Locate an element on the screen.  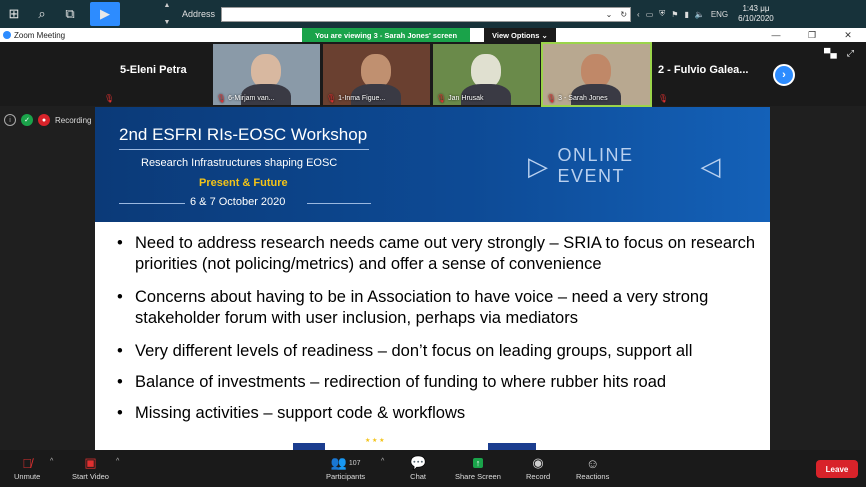
share-screen-icon: ↑ is located at coordinates (478, 463).